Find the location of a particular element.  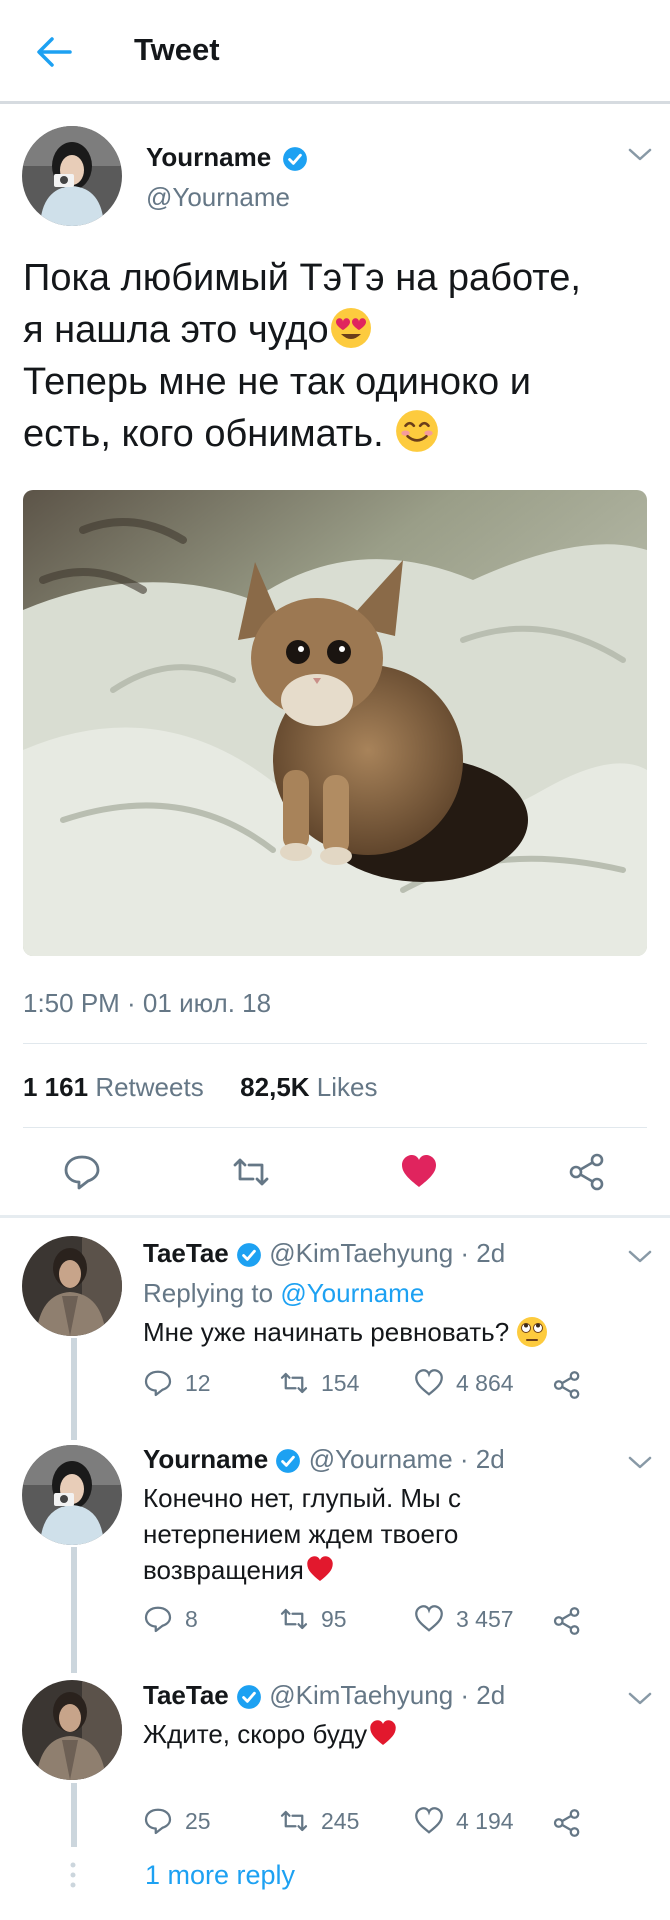

tweet-text-line: Пока любимый ТэТэ на работе, is located at coordinates (302, 278).